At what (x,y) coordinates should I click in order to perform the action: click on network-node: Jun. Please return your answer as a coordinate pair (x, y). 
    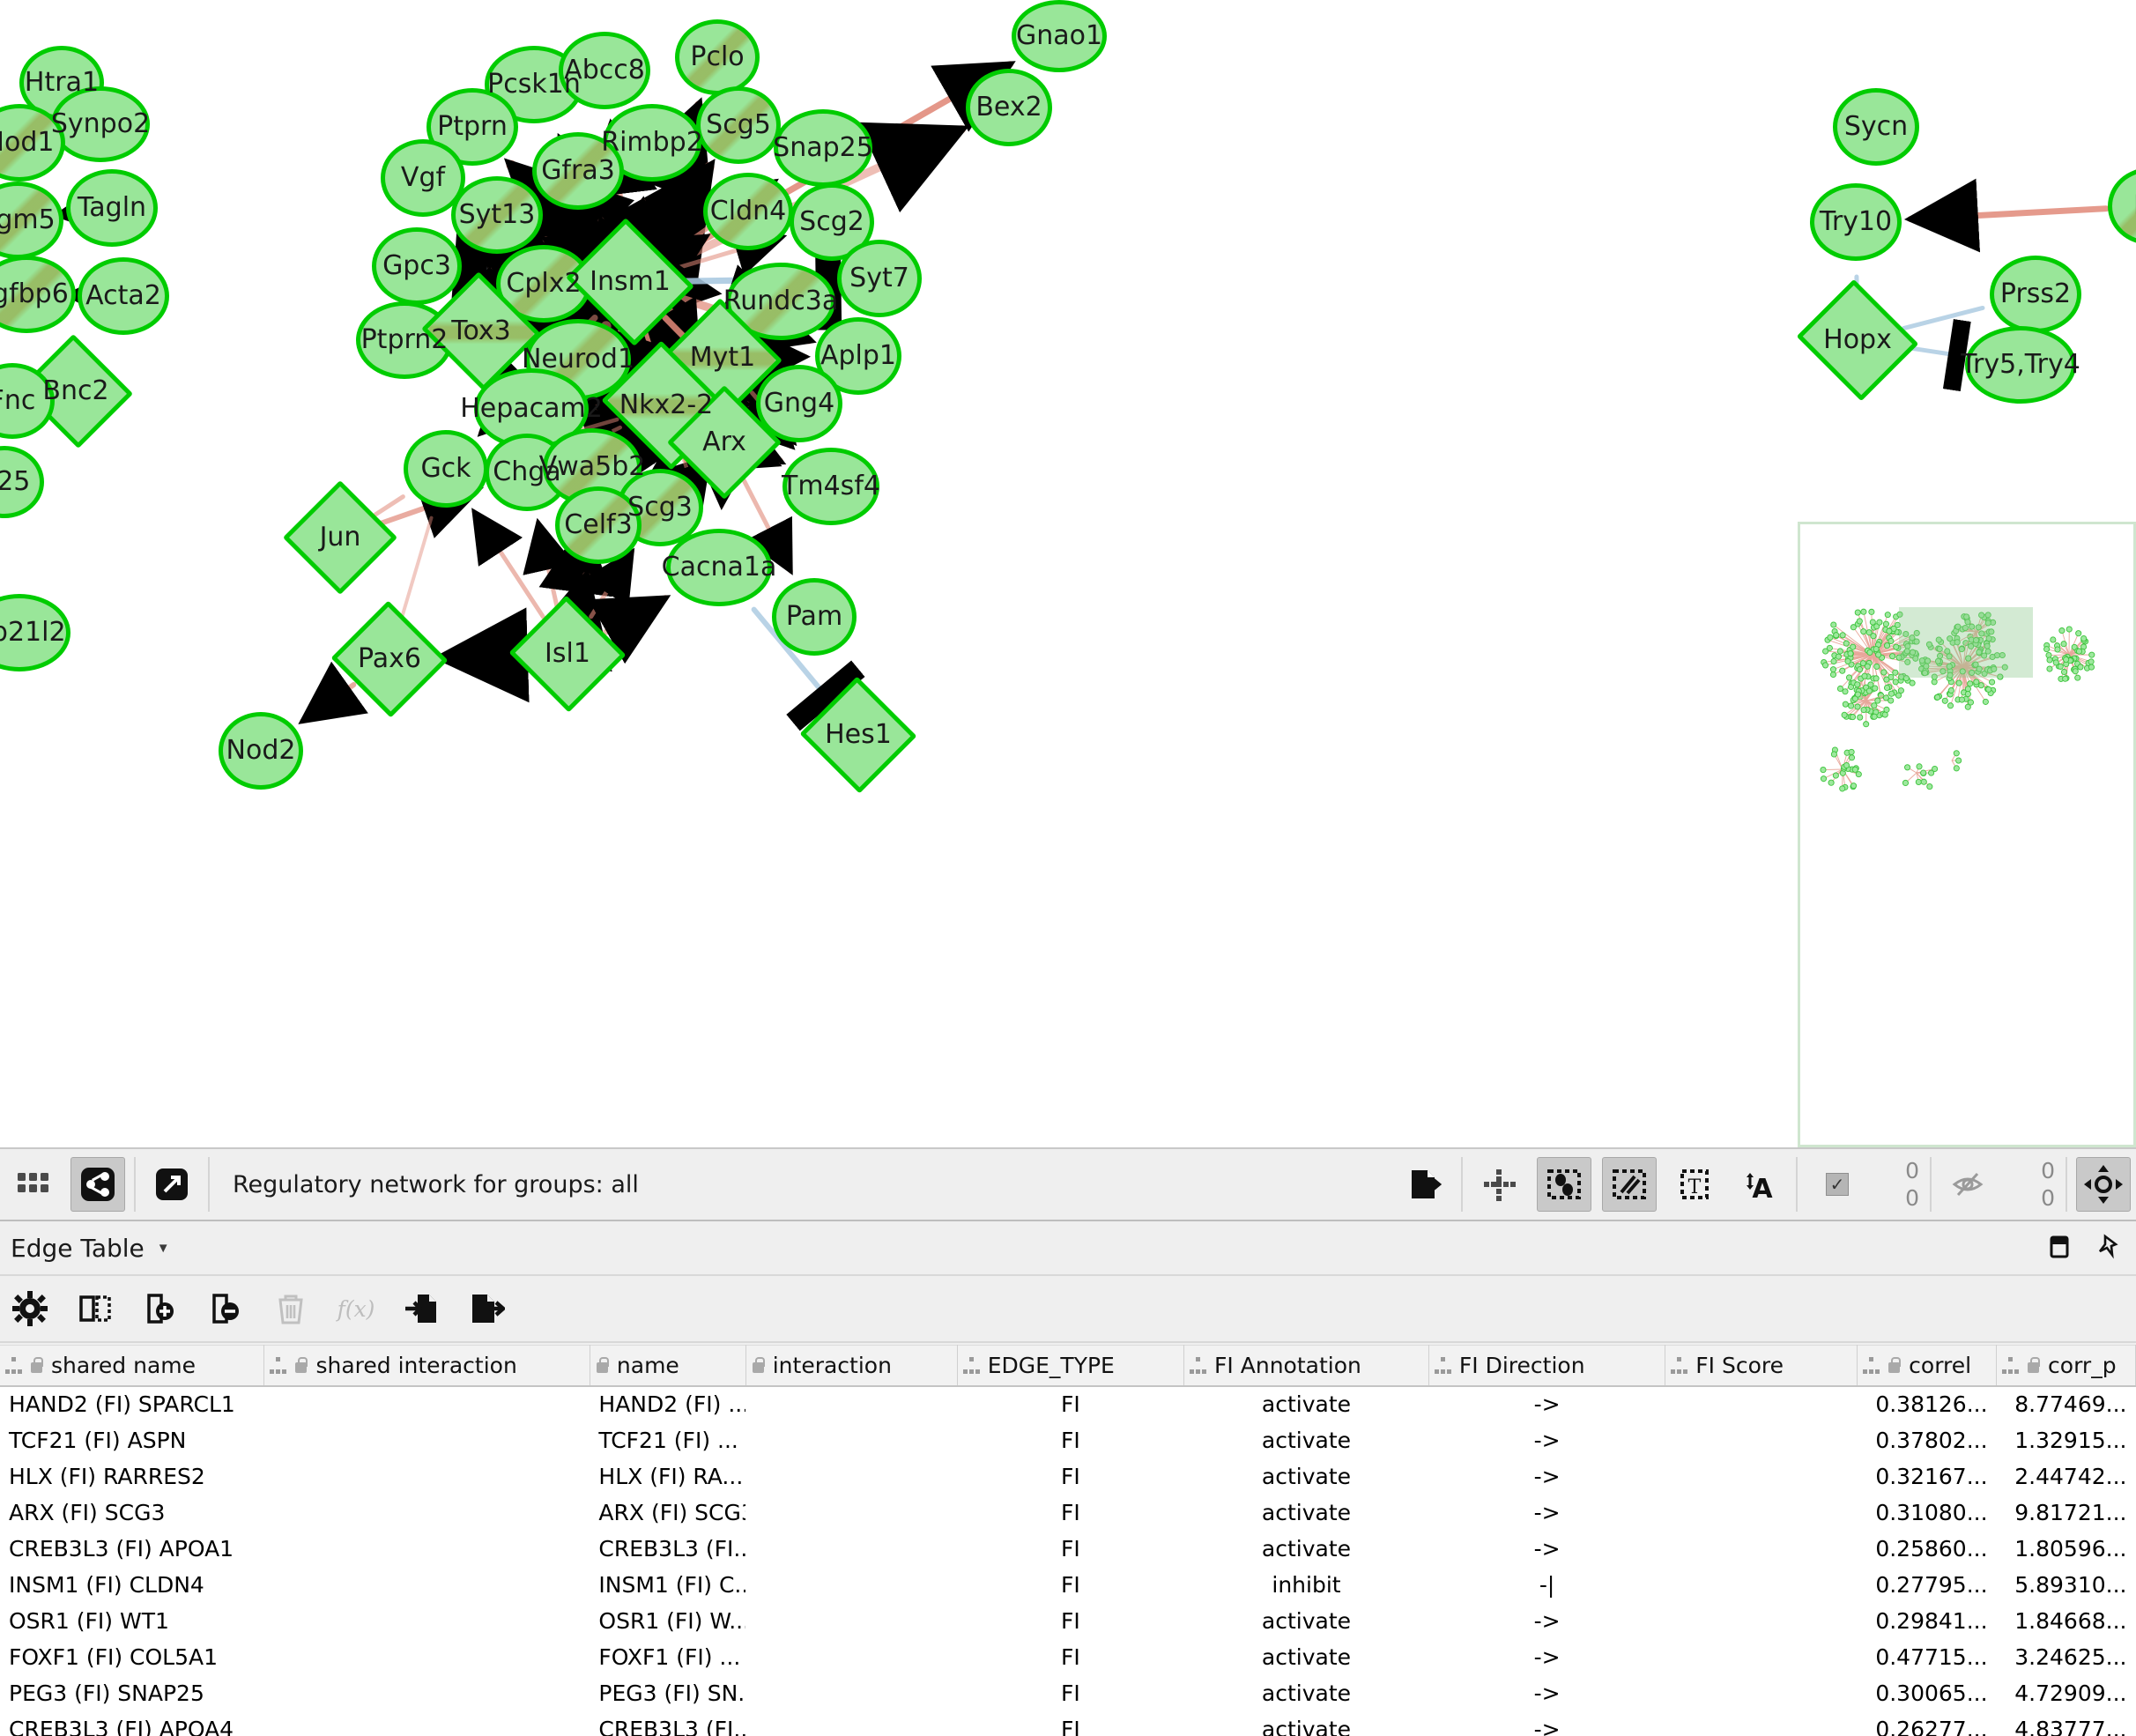
    Looking at the image, I should click on (340, 537).